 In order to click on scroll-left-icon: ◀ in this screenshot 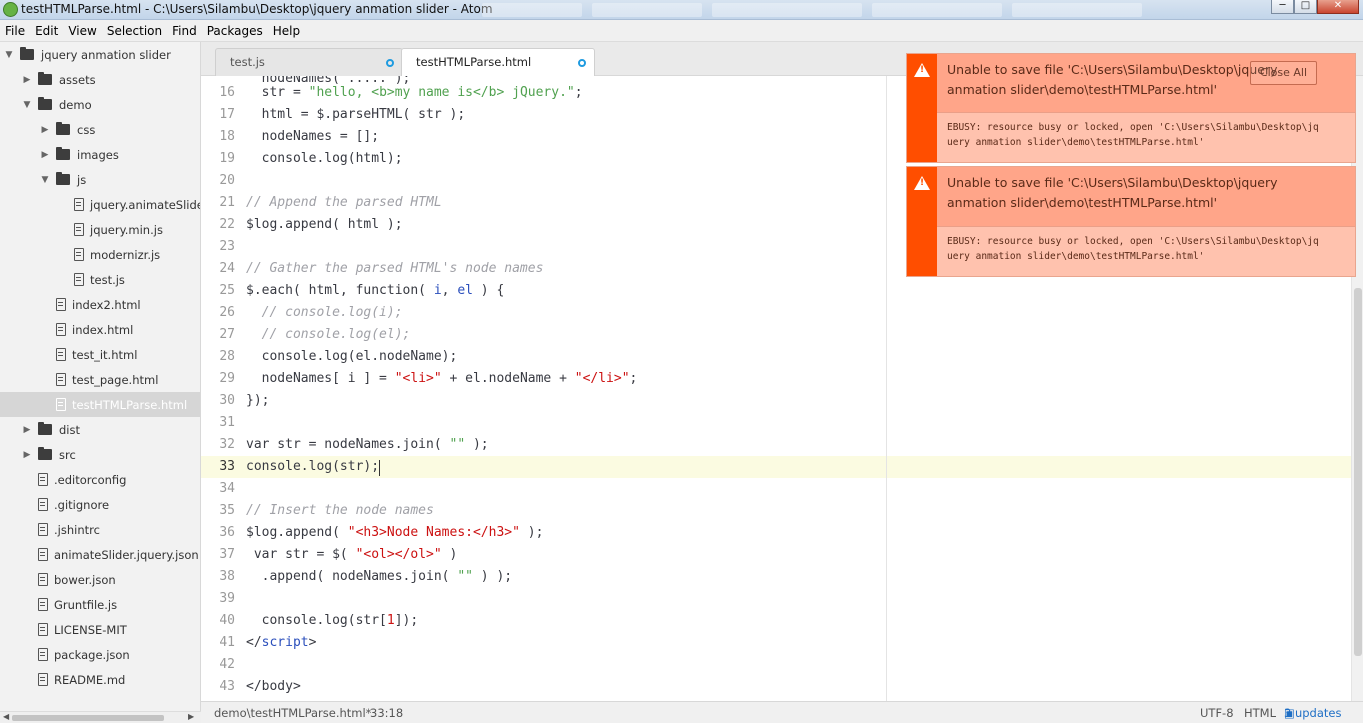, I will do `click(6, 716)`.